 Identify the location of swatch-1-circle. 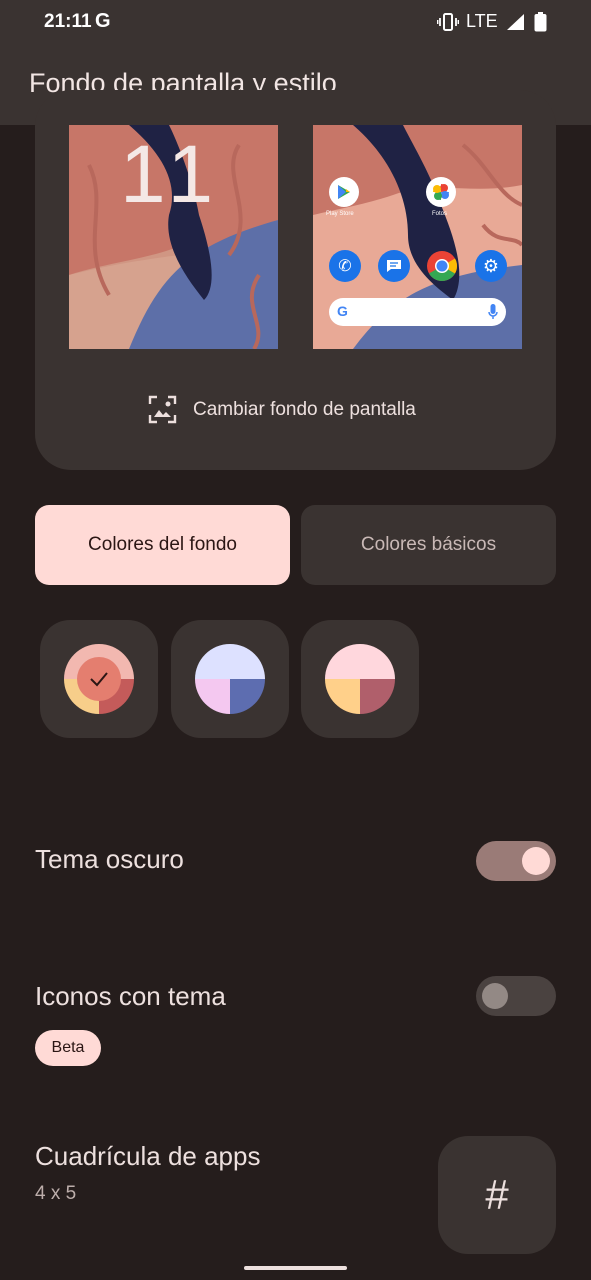
(99, 679).